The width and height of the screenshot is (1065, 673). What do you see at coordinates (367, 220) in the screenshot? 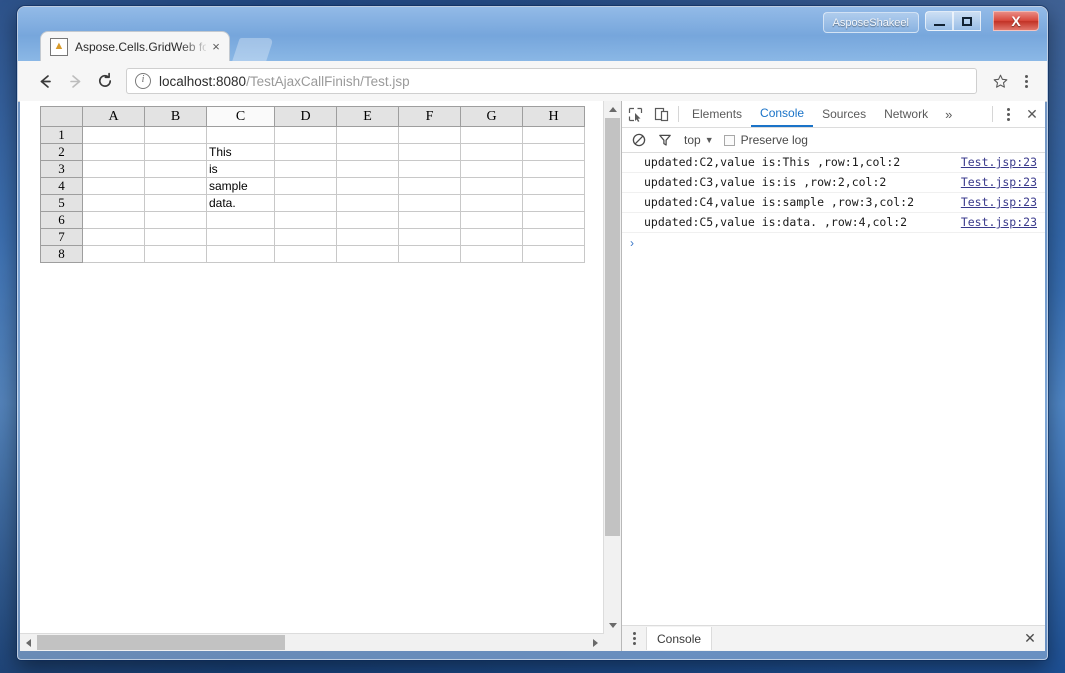
I see `cell-E6` at bounding box center [367, 220].